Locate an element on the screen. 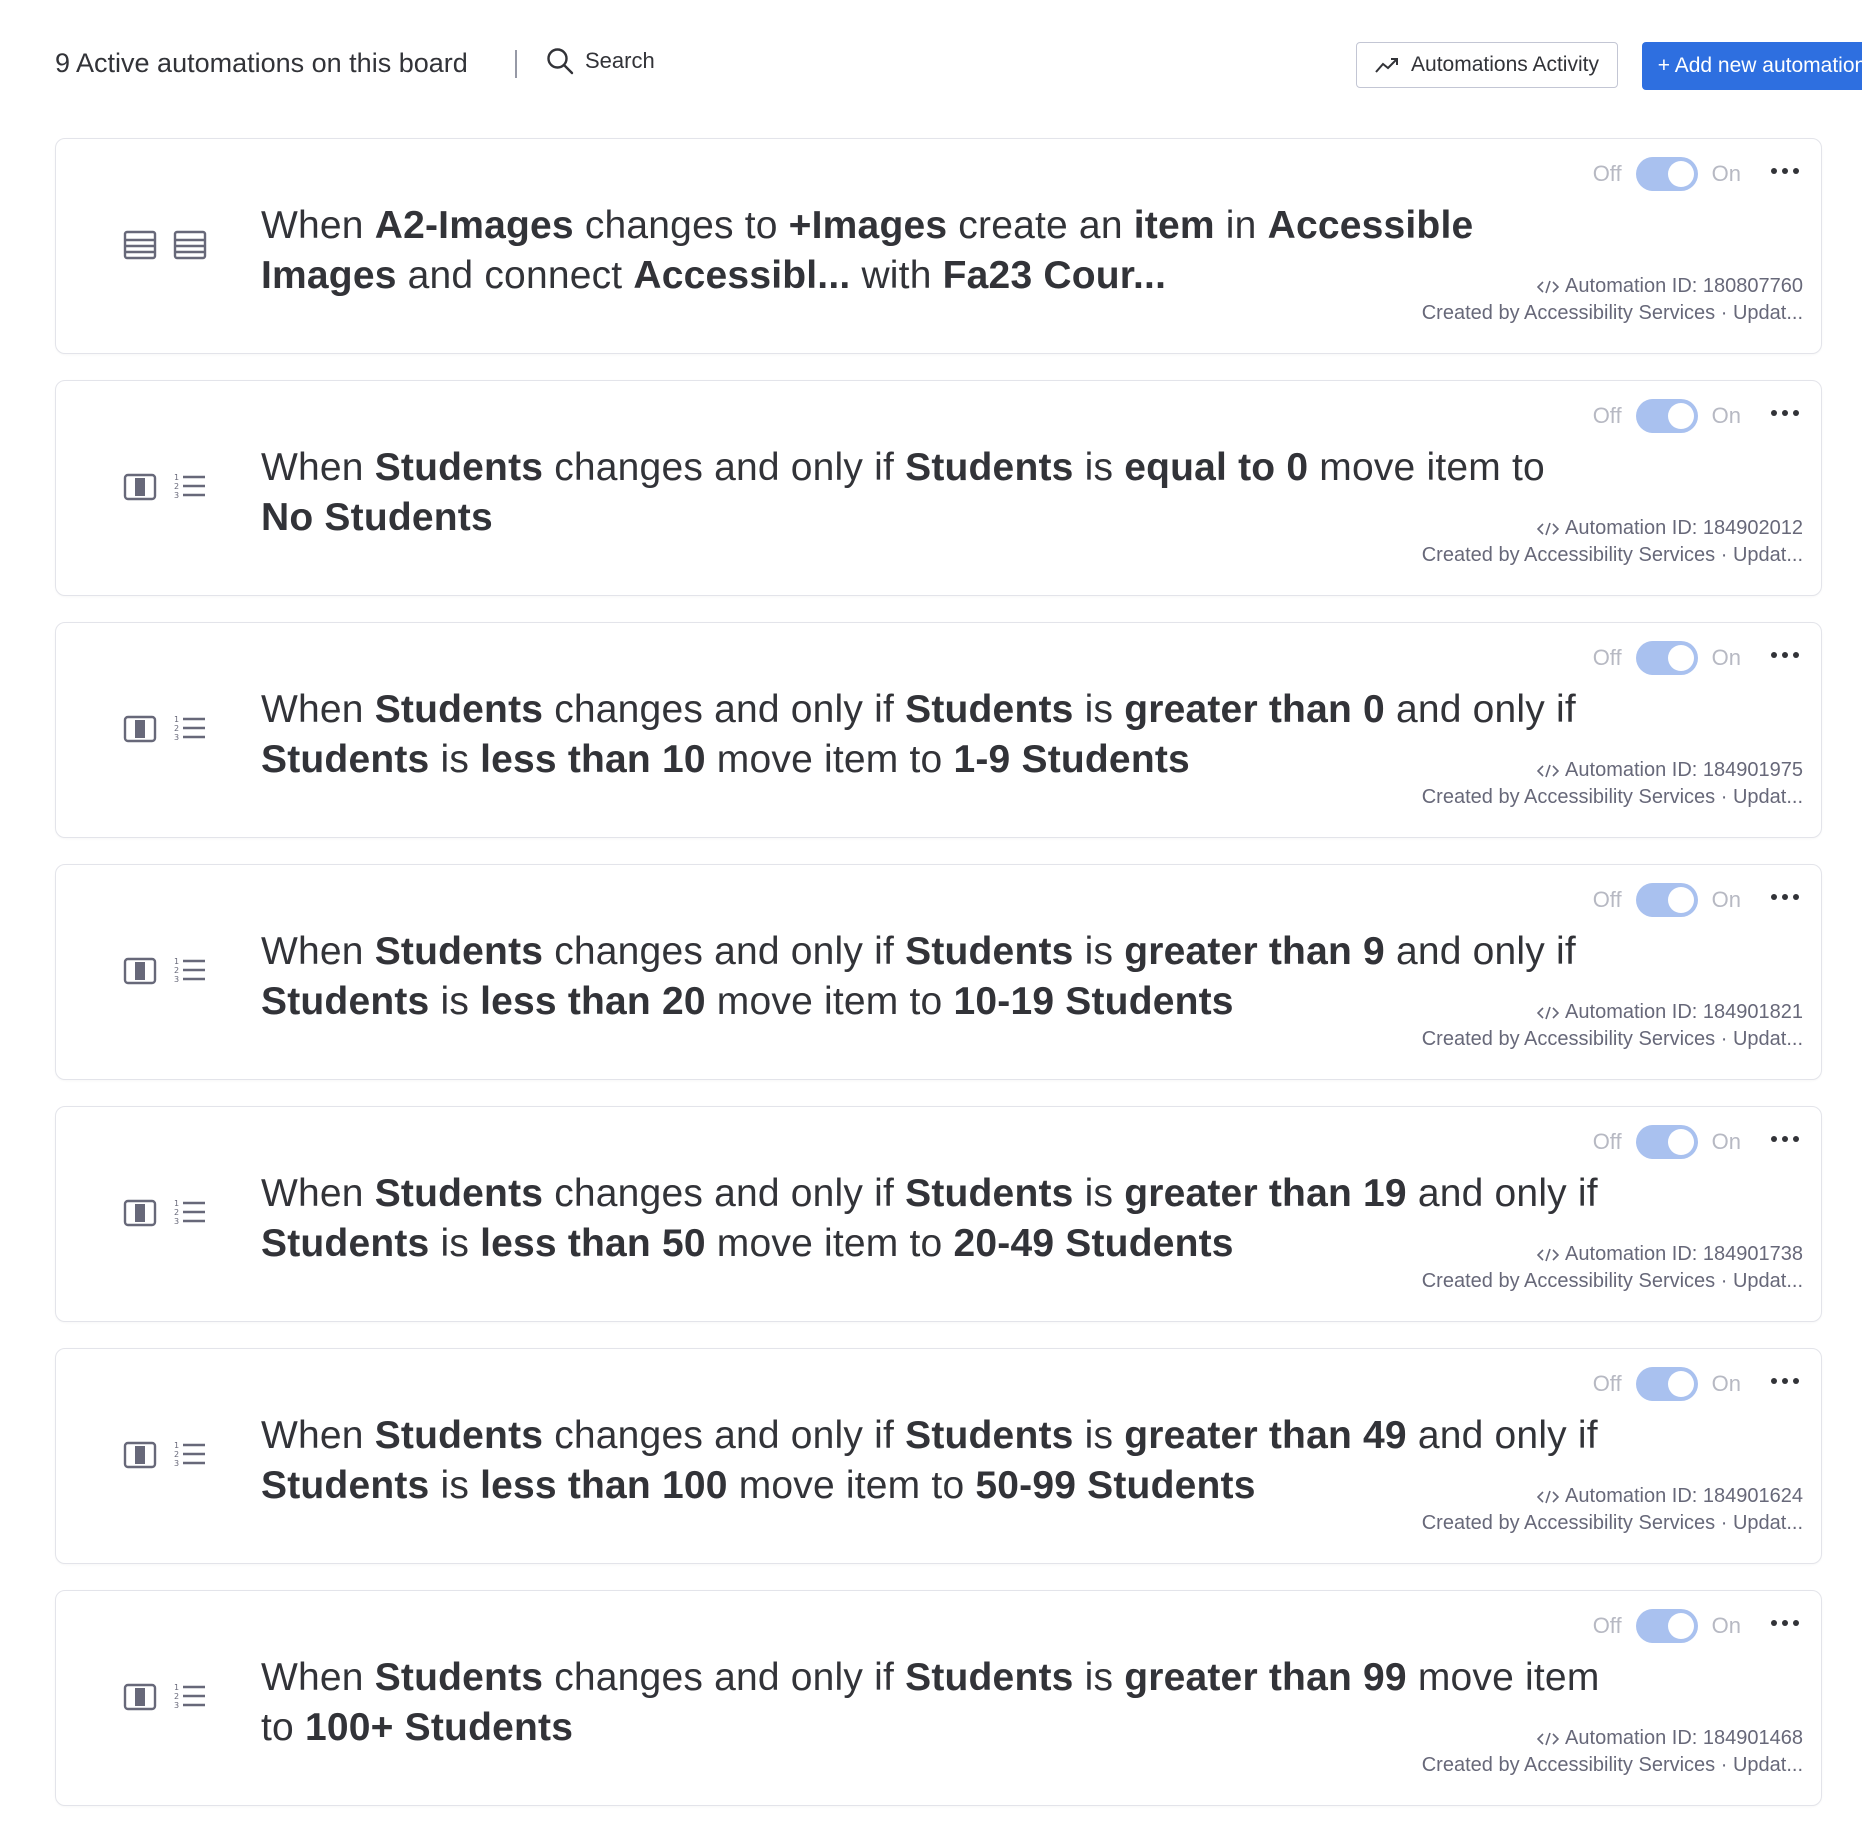  header-divider is located at coordinates (516, 64).